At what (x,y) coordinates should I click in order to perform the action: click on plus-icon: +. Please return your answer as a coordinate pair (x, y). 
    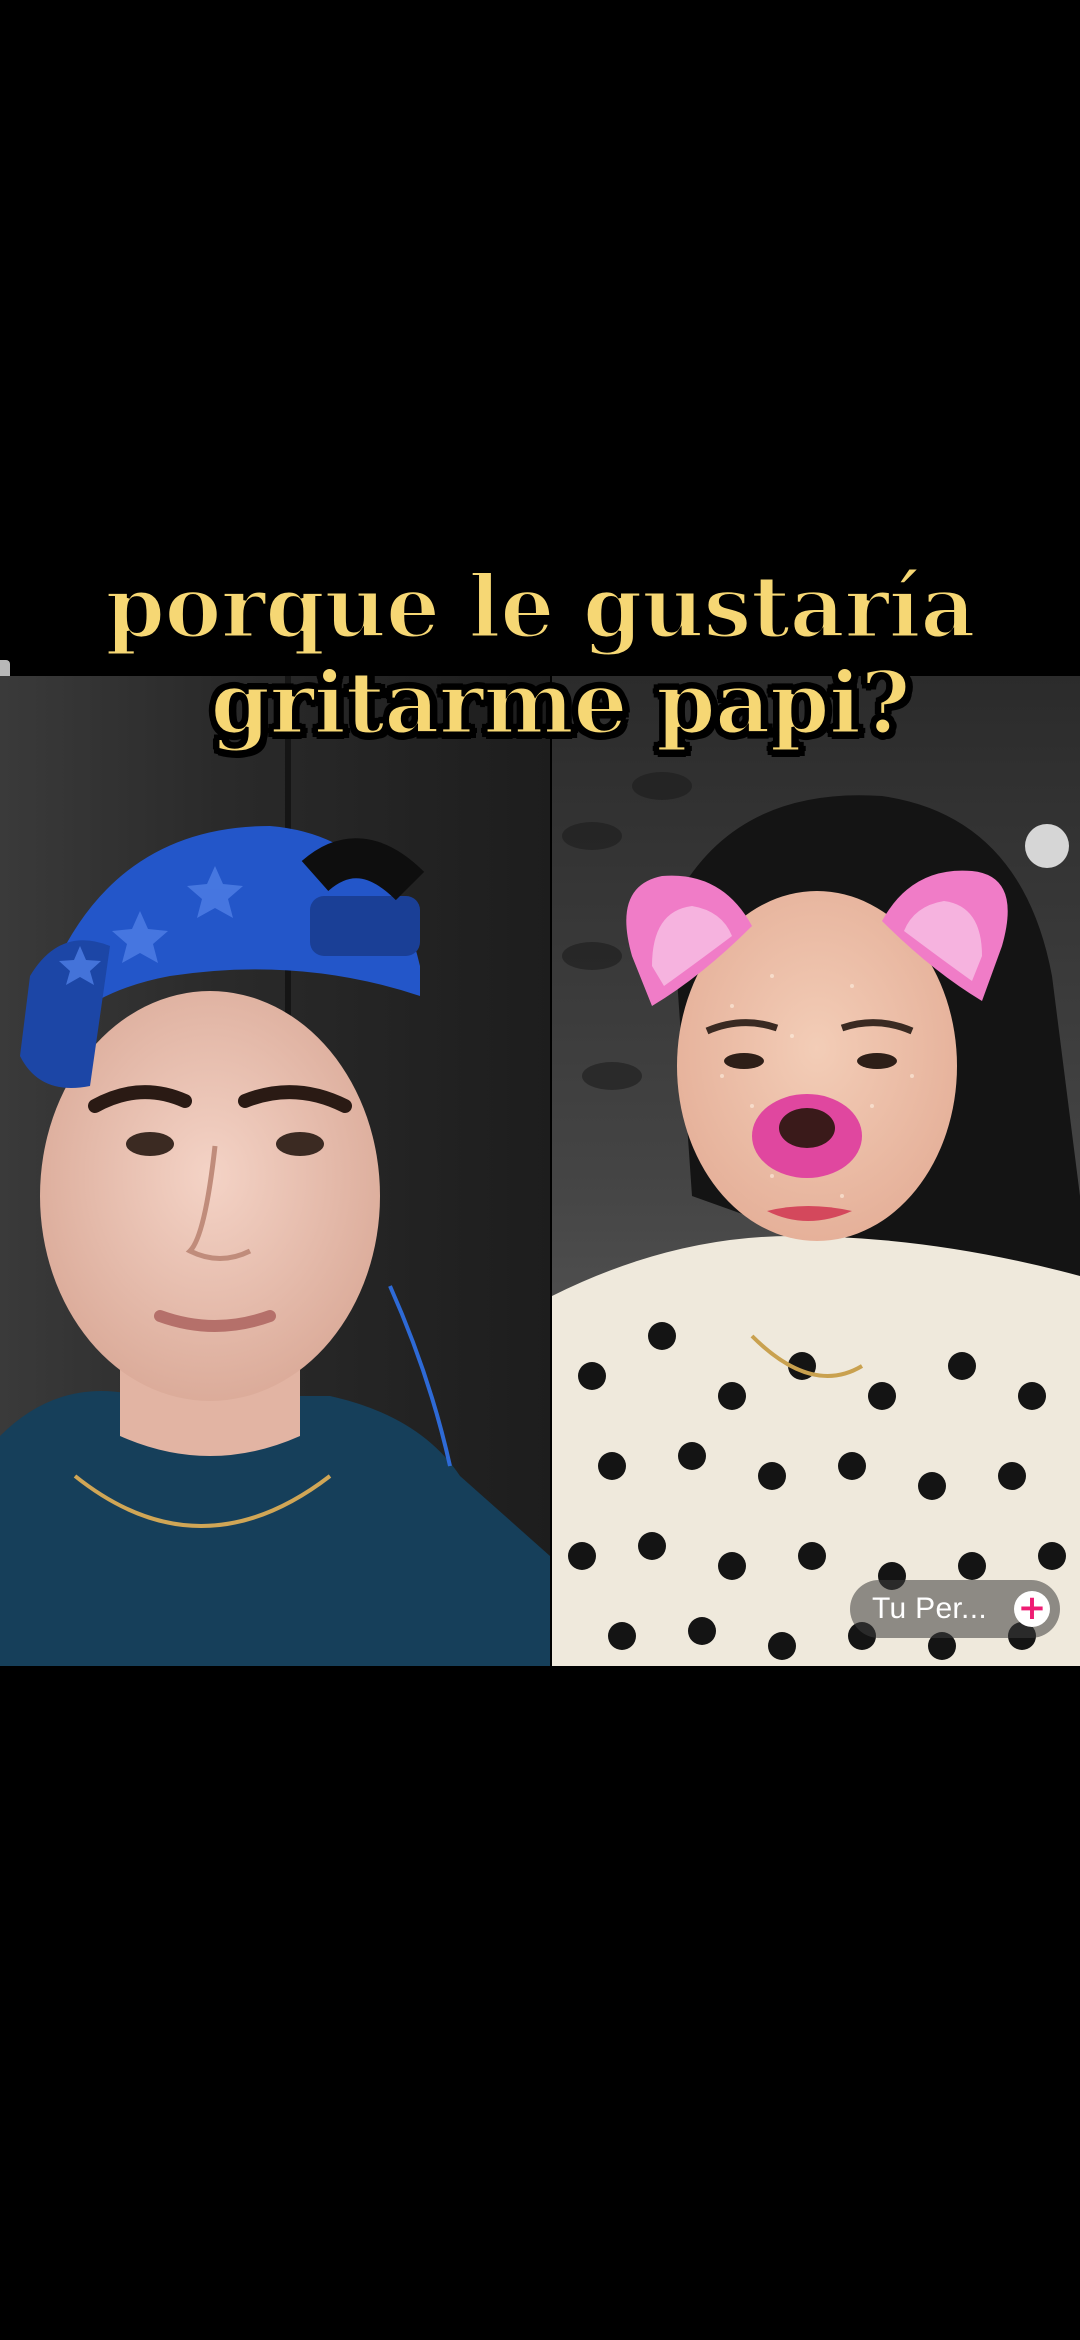
    Looking at the image, I should click on (1032, 1607).